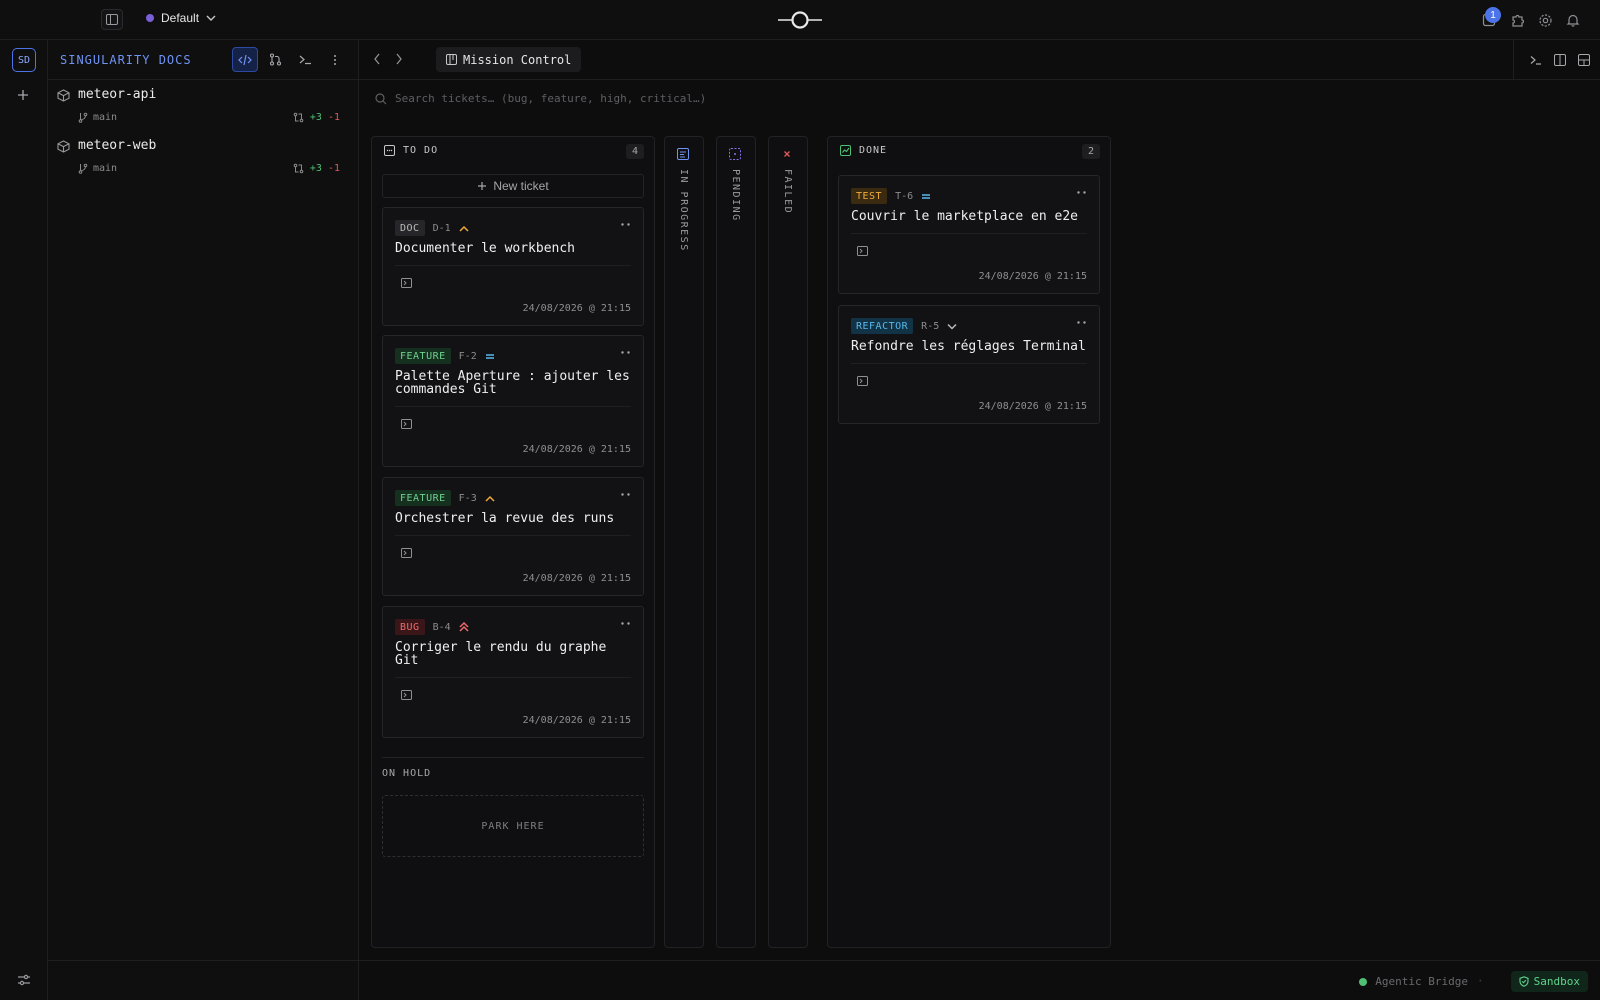 This screenshot has width=1600, height=1000. What do you see at coordinates (788, 542) in the screenshot?
I see `column-failed: FAILED` at bounding box center [788, 542].